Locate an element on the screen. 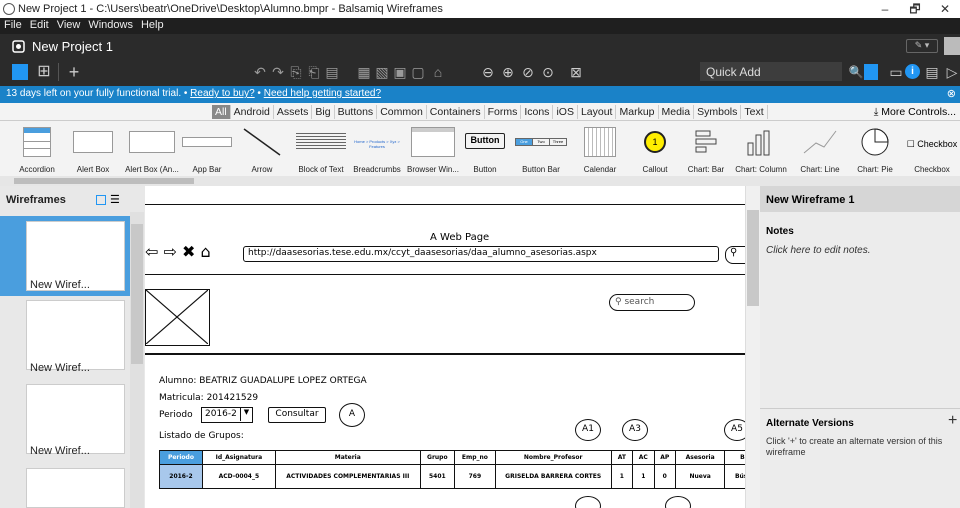 The width and height of the screenshot is (960, 508). component-alert-box: Alert Box is located at coordinates (93, 148).